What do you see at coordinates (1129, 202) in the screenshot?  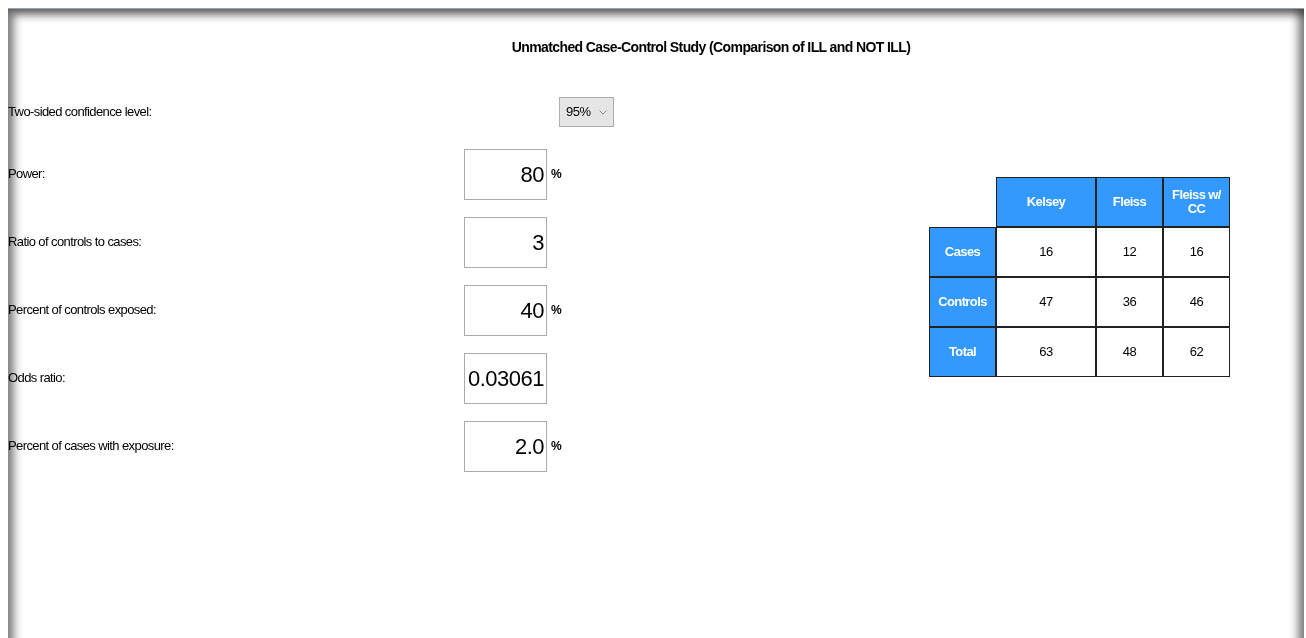 I see `column-header: Fleiss` at bounding box center [1129, 202].